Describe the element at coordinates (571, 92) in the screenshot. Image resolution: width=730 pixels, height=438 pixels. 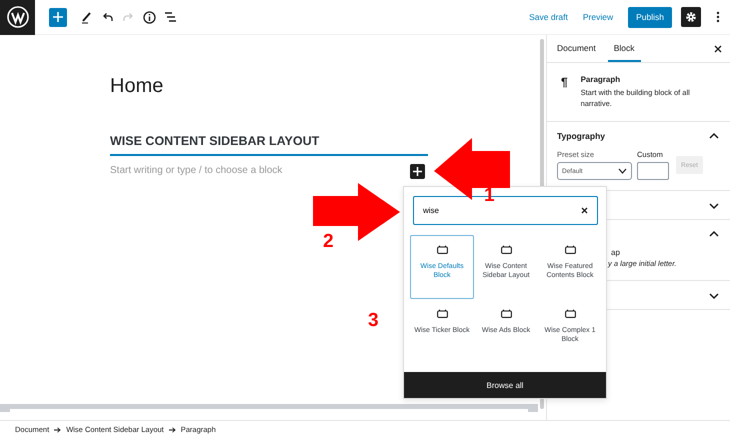
I see `paragraph-icon: ¶` at that location.